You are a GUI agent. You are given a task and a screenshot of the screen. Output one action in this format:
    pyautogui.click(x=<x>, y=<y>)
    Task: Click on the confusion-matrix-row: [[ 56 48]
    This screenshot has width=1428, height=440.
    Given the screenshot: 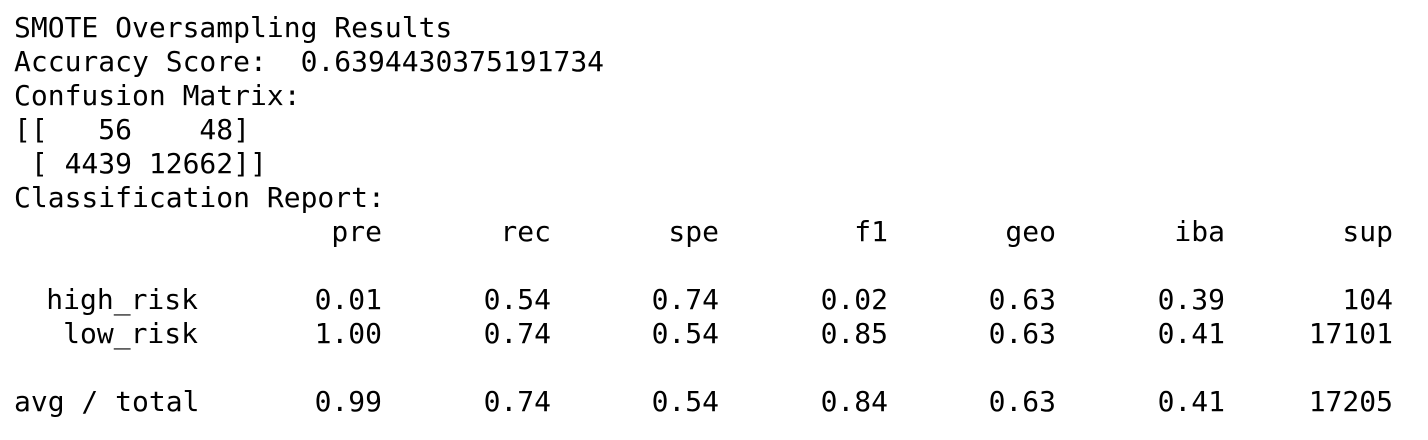 What is the action you would take?
    pyautogui.click(x=132, y=129)
    